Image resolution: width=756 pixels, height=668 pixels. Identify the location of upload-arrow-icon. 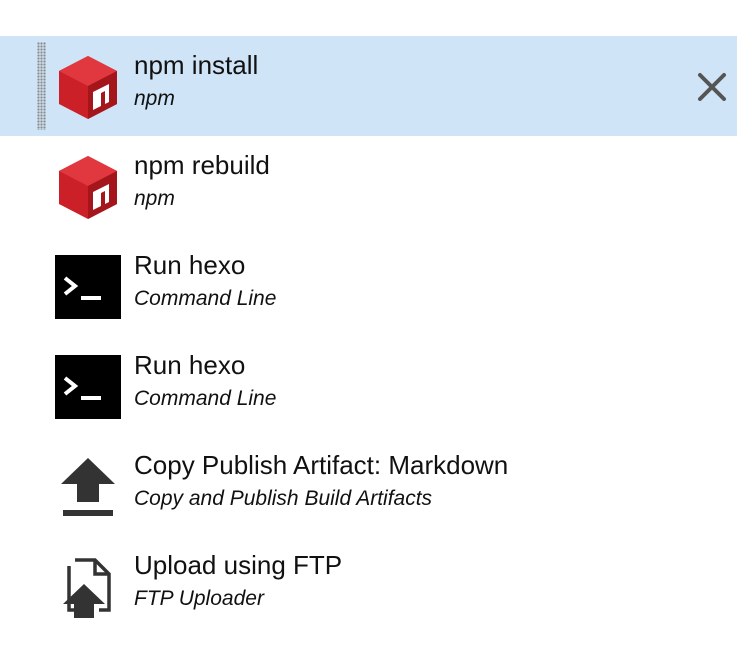
(88, 487).